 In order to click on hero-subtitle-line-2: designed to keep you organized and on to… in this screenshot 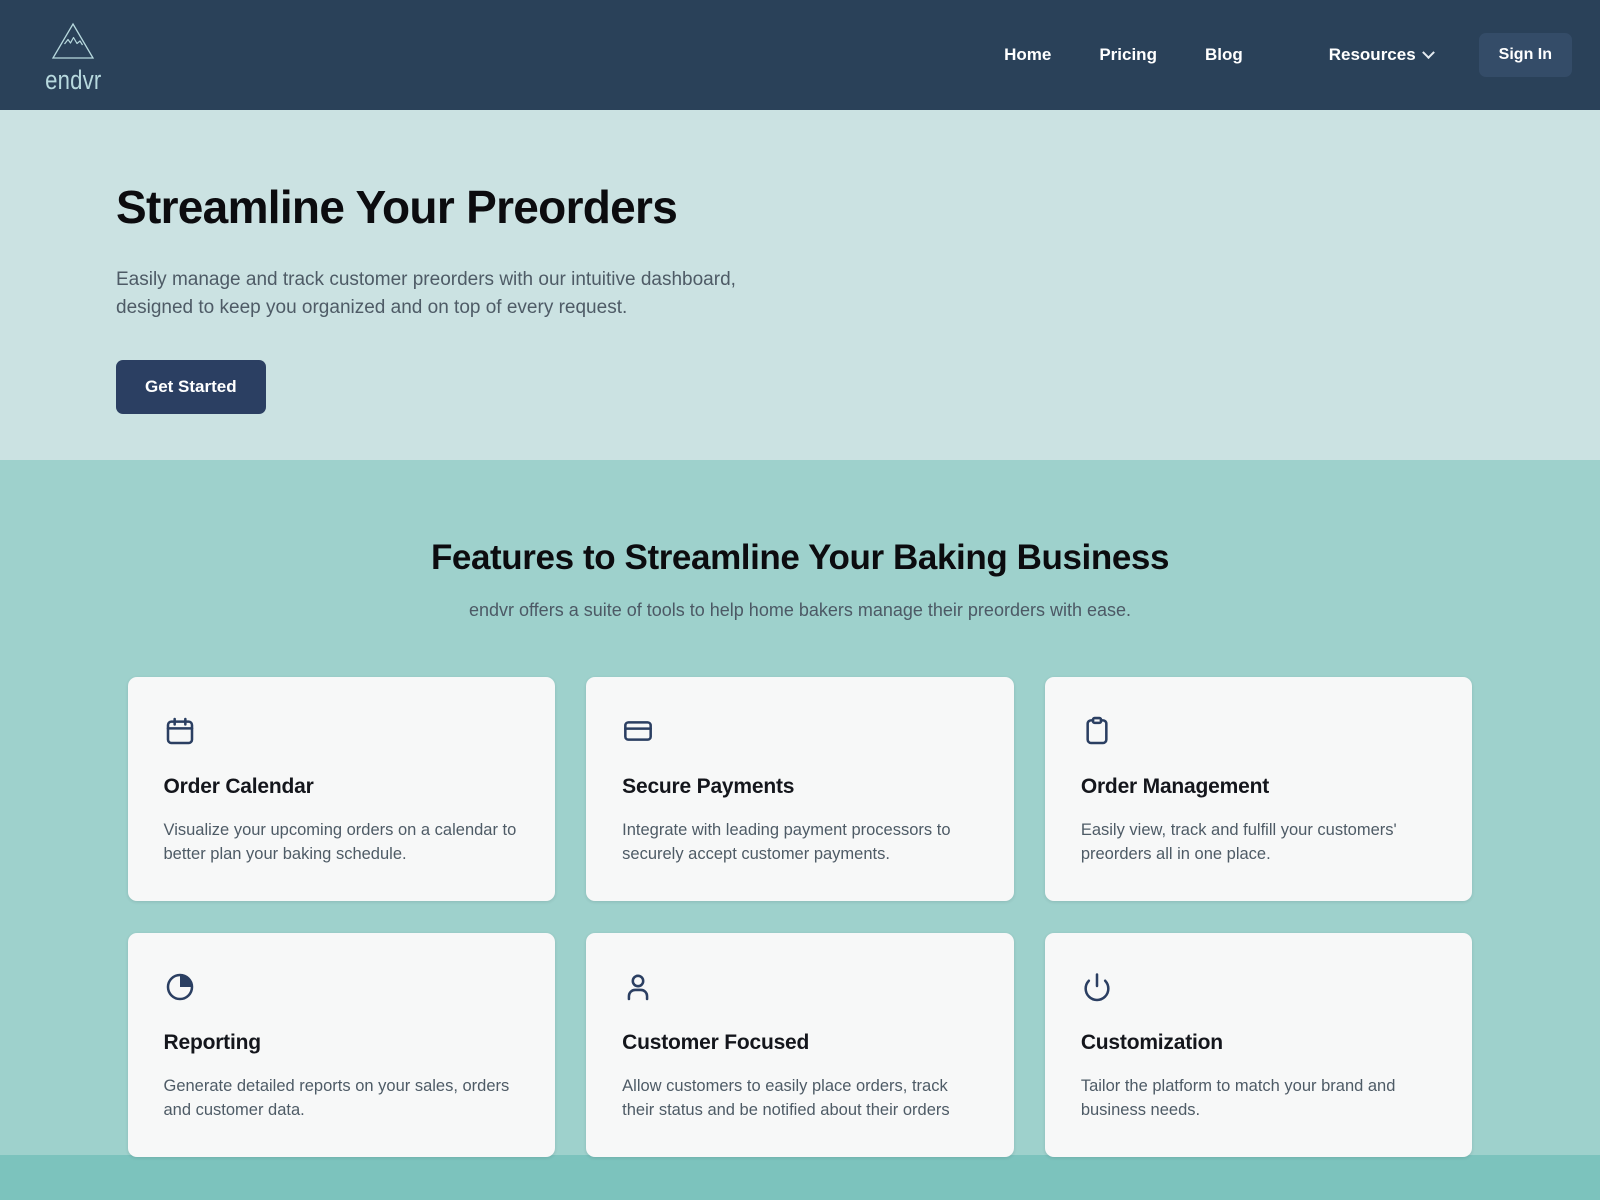, I will do `click(372, 307)`.